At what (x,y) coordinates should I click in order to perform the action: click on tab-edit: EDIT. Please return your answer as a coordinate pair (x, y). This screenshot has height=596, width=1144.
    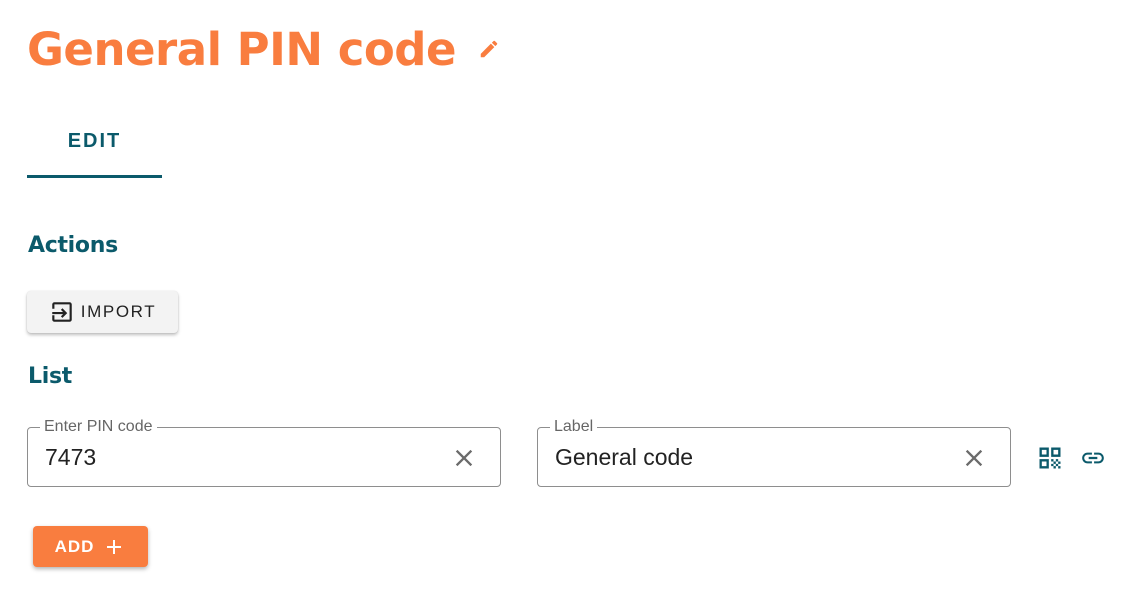
    Looking at the image, I should click on (94, 148).